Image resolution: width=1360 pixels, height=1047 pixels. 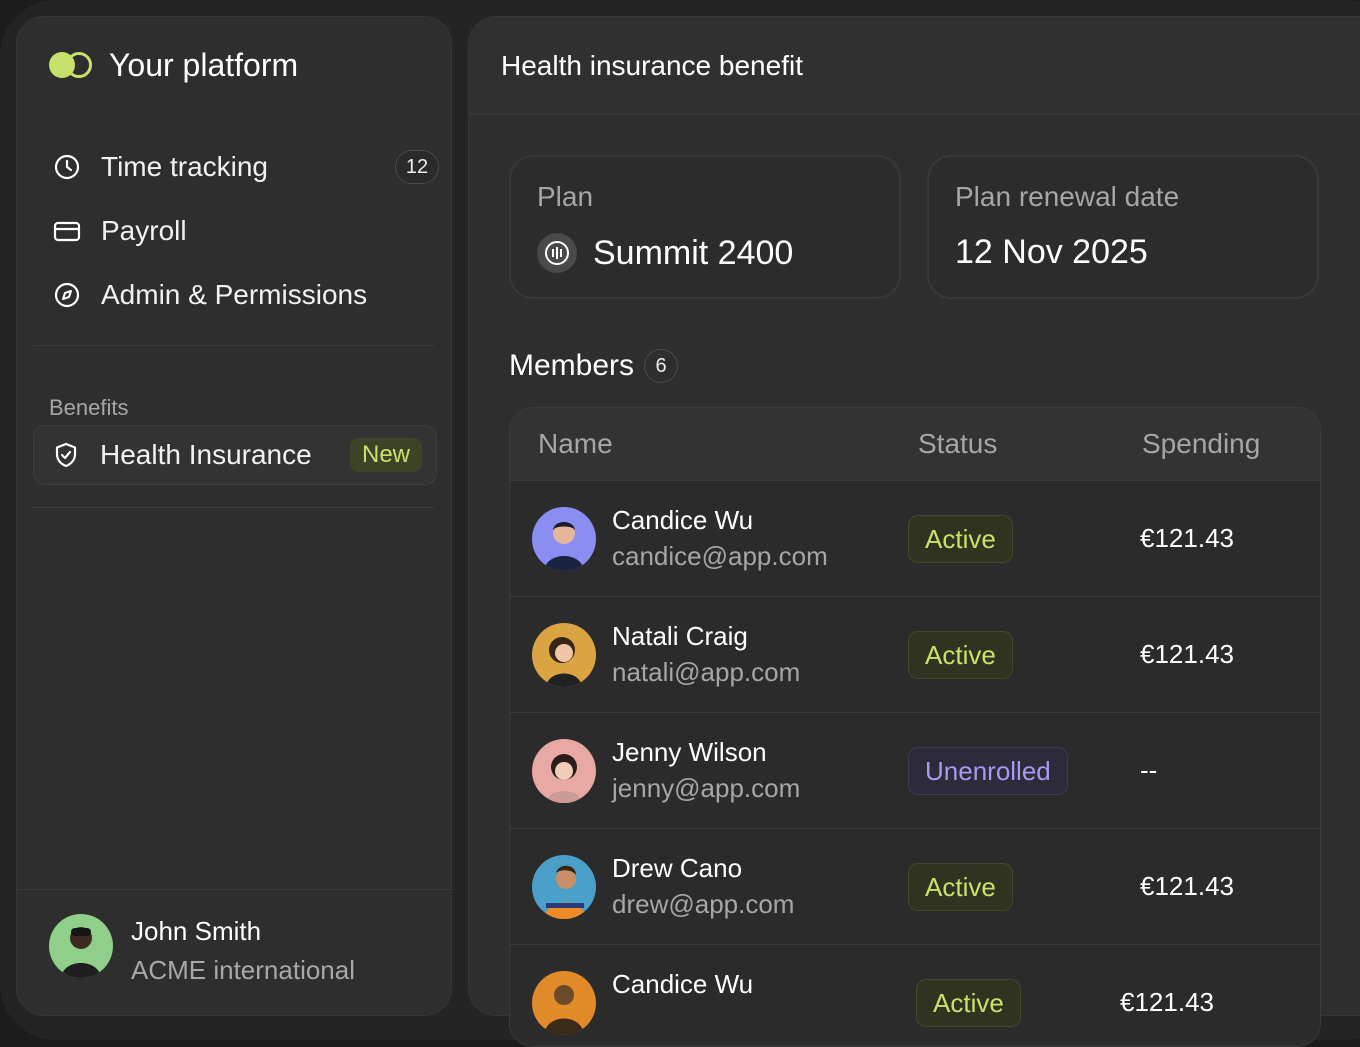 What do you see at coordinates (693, 252) in the screenshot?
I see `plan-value: Summit 2400` at bounding box center [693, 252].